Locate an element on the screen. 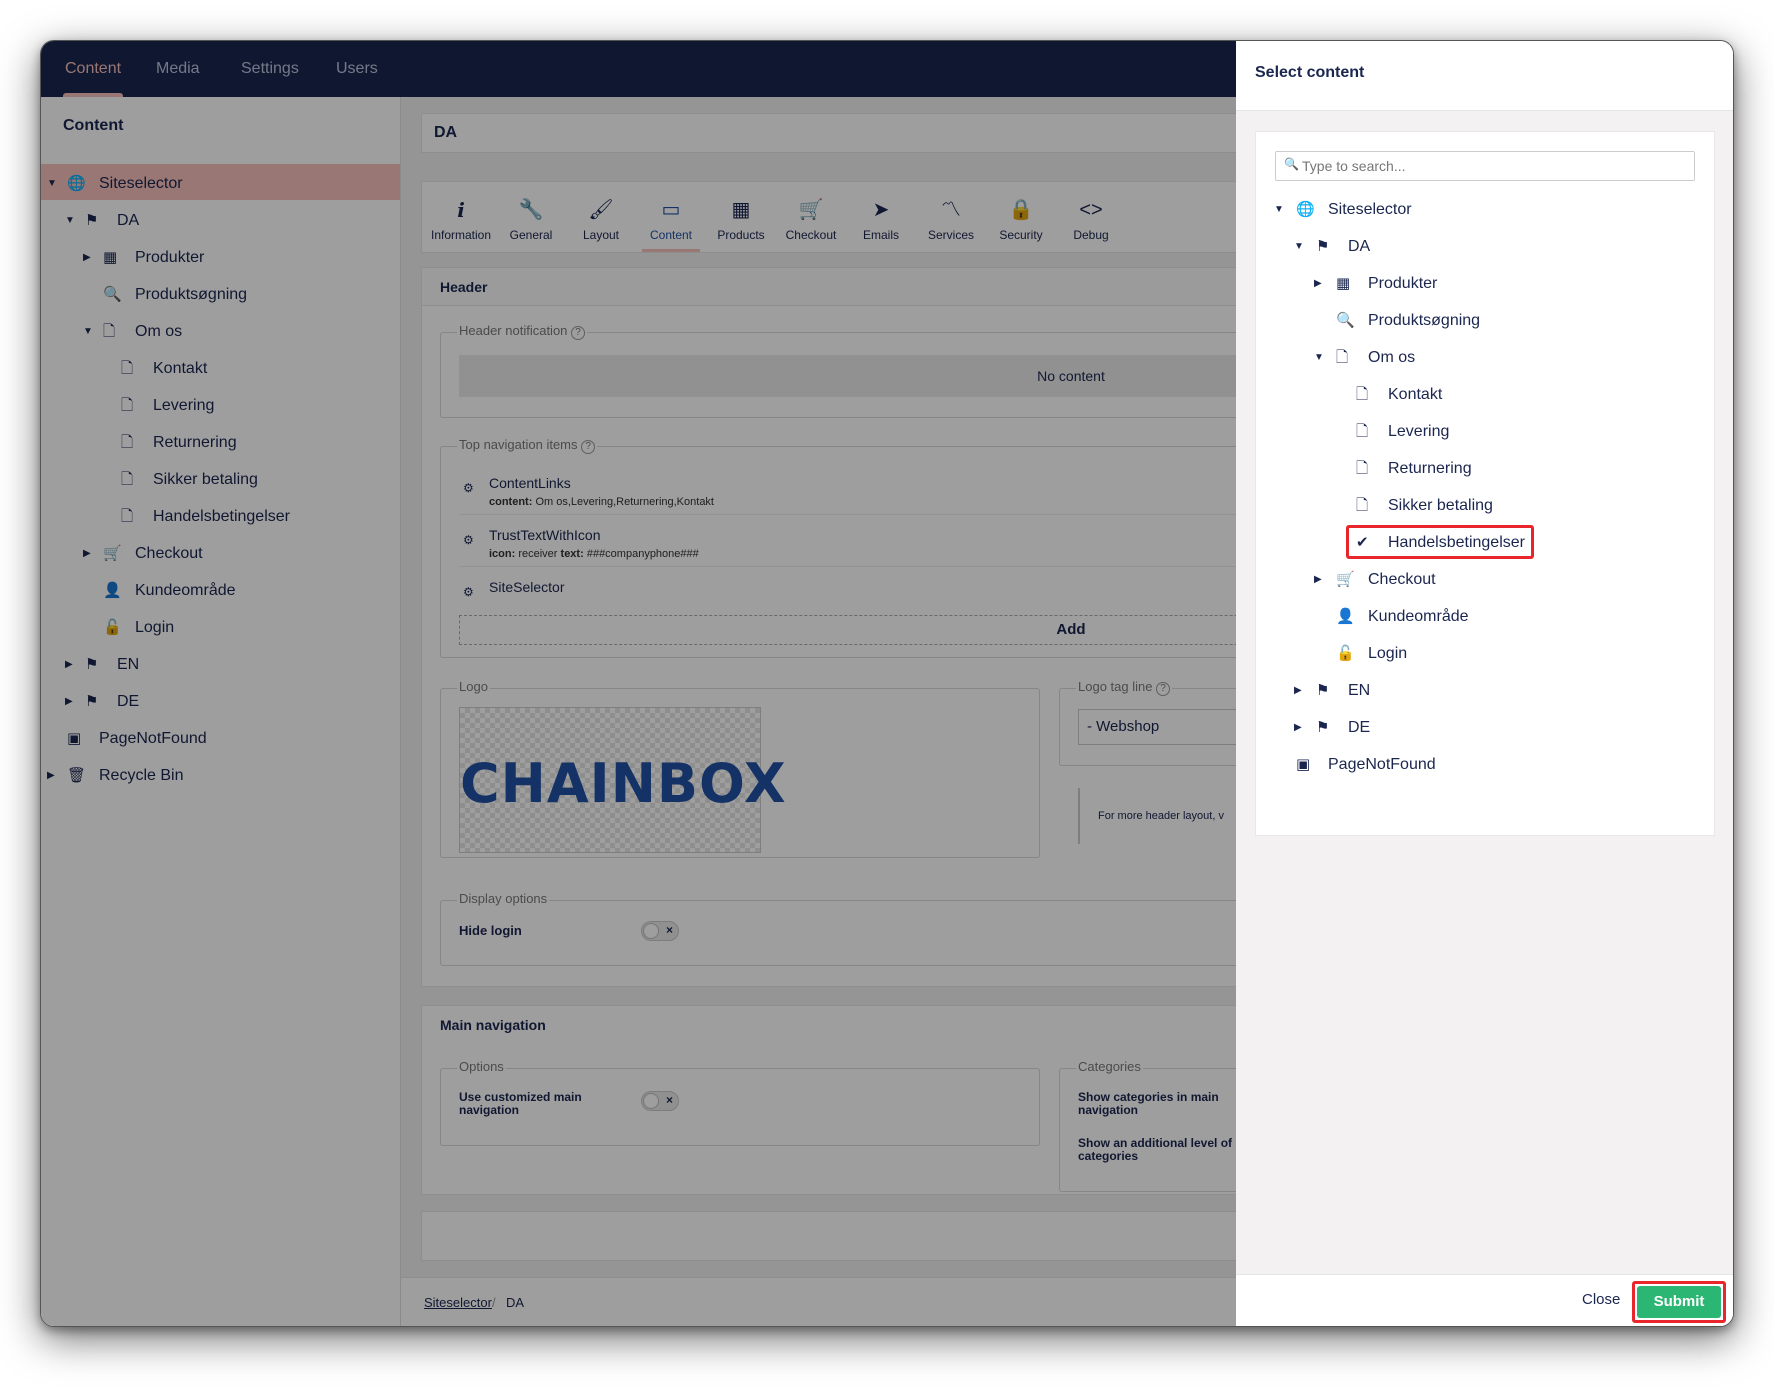 The width and height of the screenshot is (1774, 1400). dialog-item-checkout: ▶ 🛒 Checkout is located at coordinates (1476, 580).